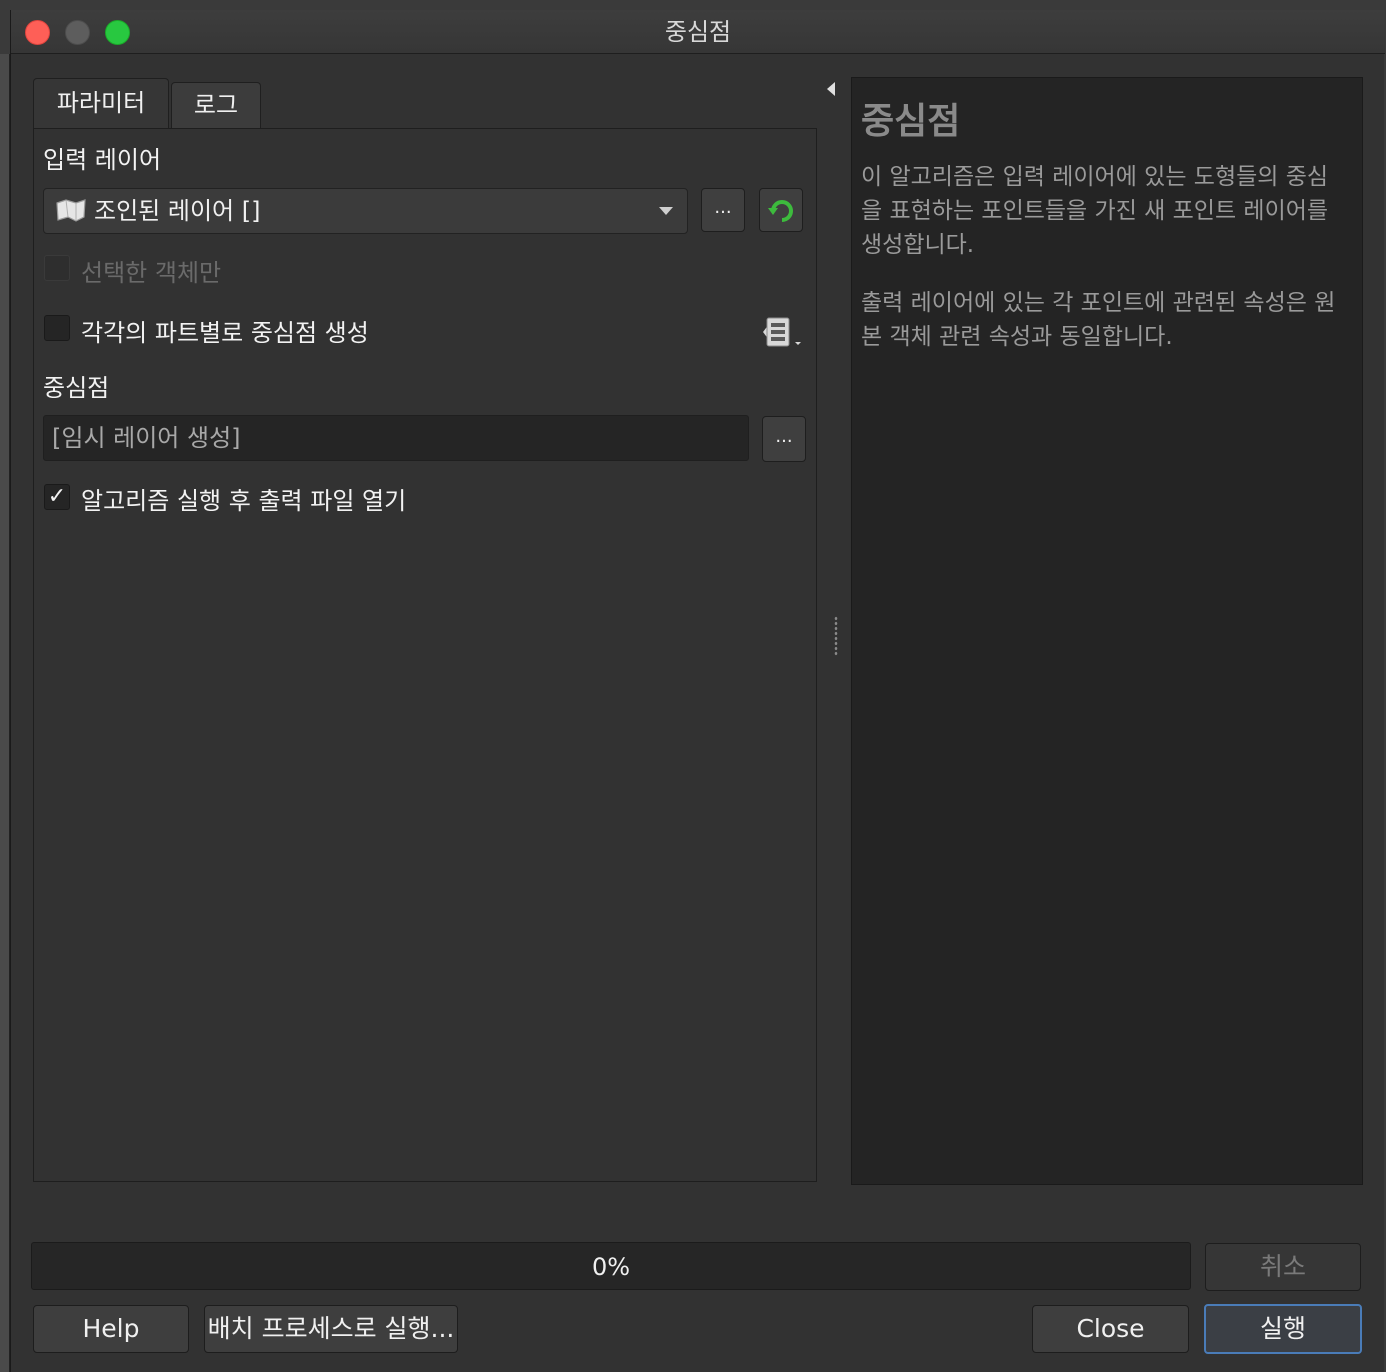 The height and width of the screenshot is (1372, 1386). Describe the element at coordinates (831, 89) in the screenshot. I see `collapse-arrow-icon` at that location.